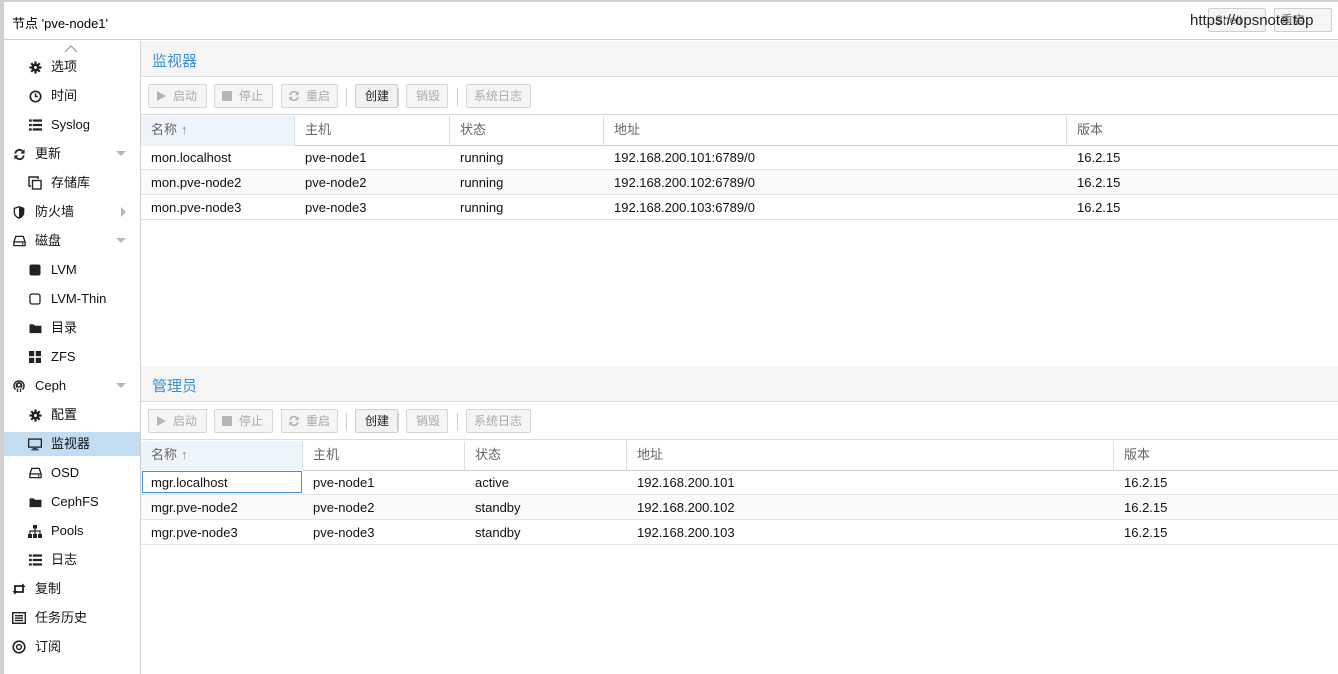 The height and width of the screenshot is (674, 1338). Describe the element at coordinates (48, 646) in the screenshot. I see `sidebar-item-label: 订阅` at that location.